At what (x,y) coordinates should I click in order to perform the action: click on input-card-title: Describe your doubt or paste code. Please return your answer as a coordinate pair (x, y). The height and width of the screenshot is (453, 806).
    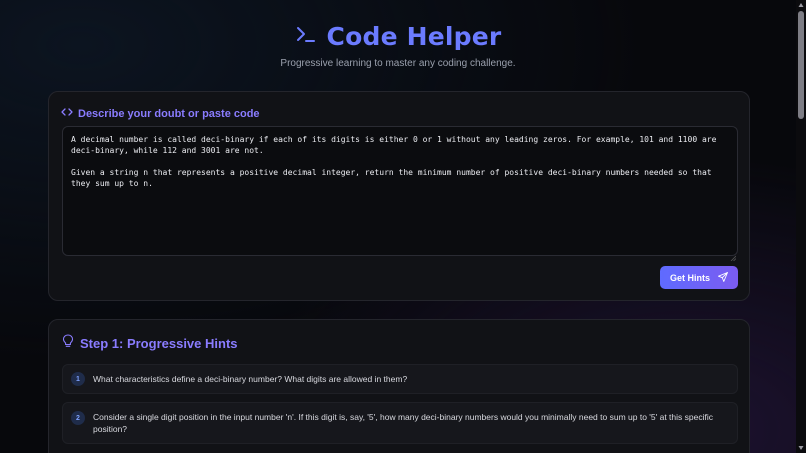
    Looking at the image, I should click on (169, 114).